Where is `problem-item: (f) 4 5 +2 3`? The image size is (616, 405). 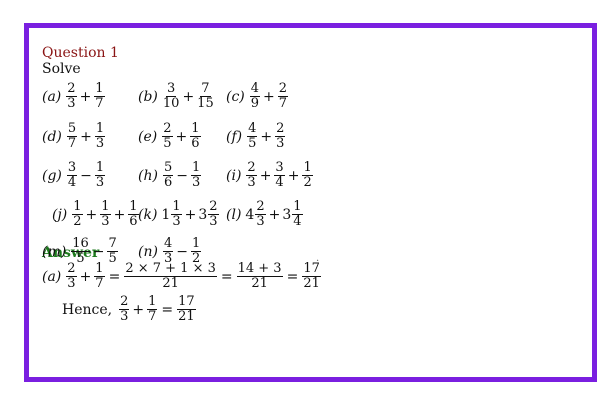 problem-item: (f) 4 5 +2 3 is located at coordinates (256, 136).